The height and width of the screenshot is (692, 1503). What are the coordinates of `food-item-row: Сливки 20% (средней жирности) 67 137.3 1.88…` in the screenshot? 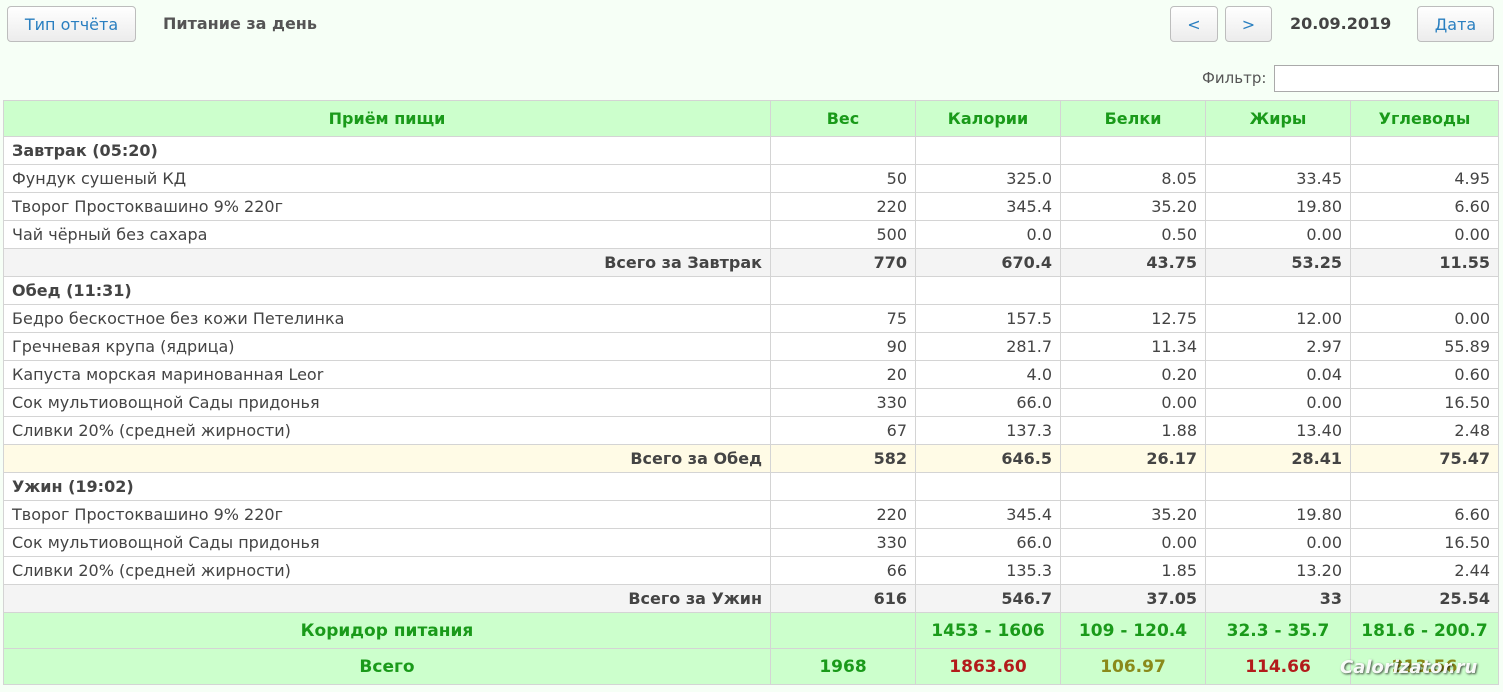 It's located at (751, 430).